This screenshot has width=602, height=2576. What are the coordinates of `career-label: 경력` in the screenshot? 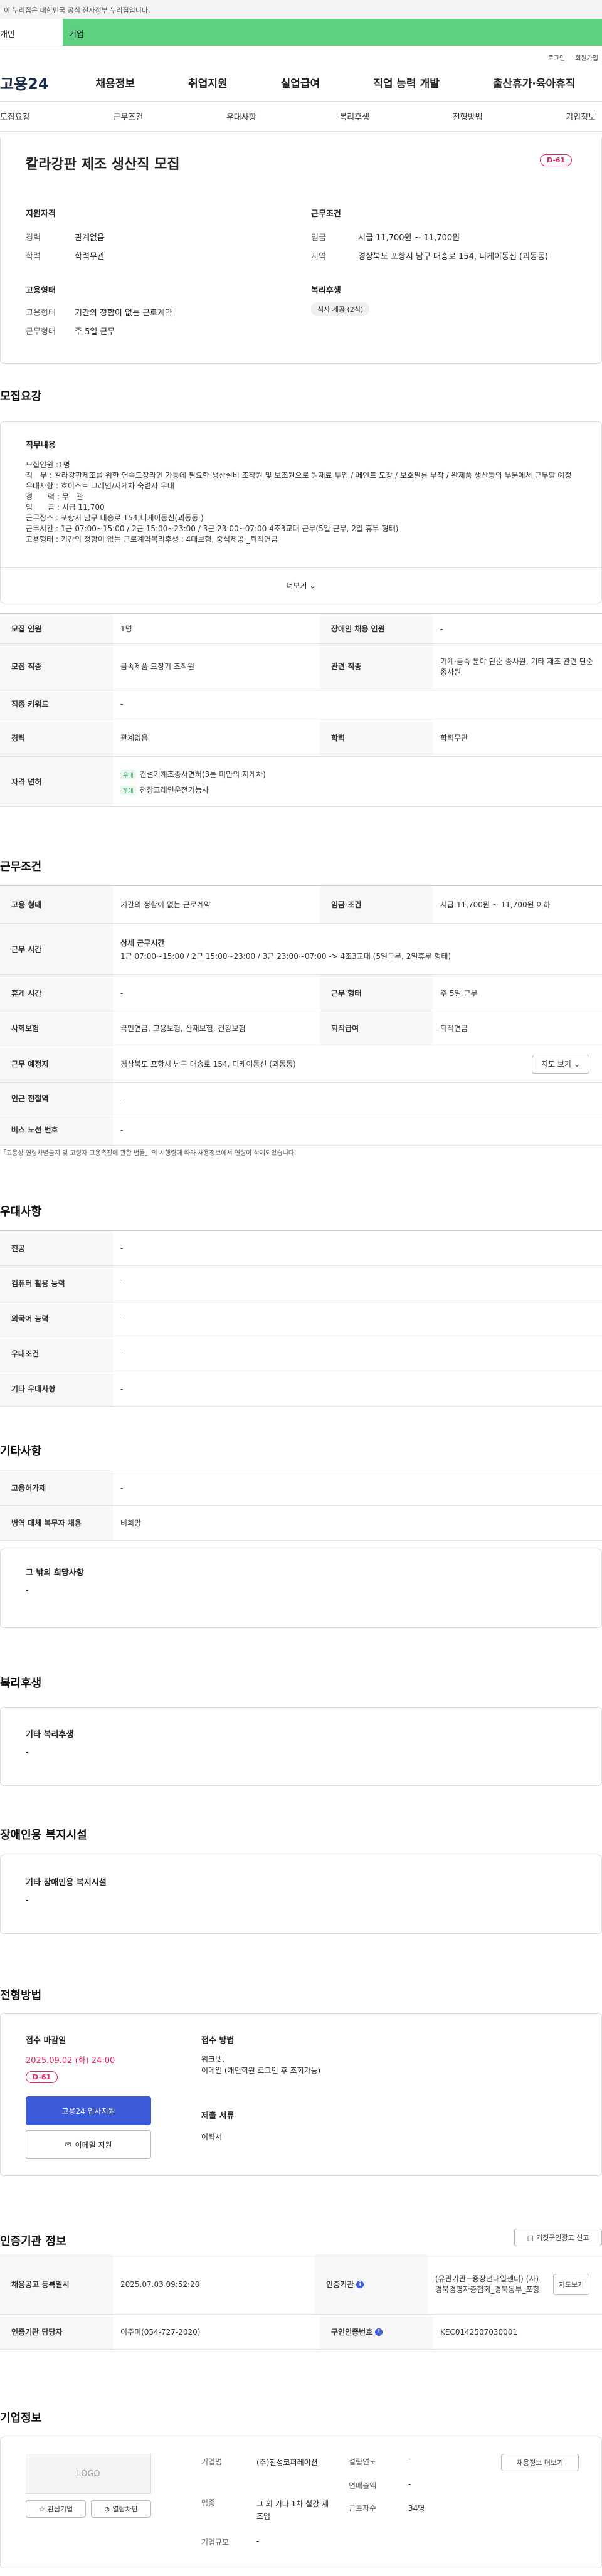 It's located at (33, 238).